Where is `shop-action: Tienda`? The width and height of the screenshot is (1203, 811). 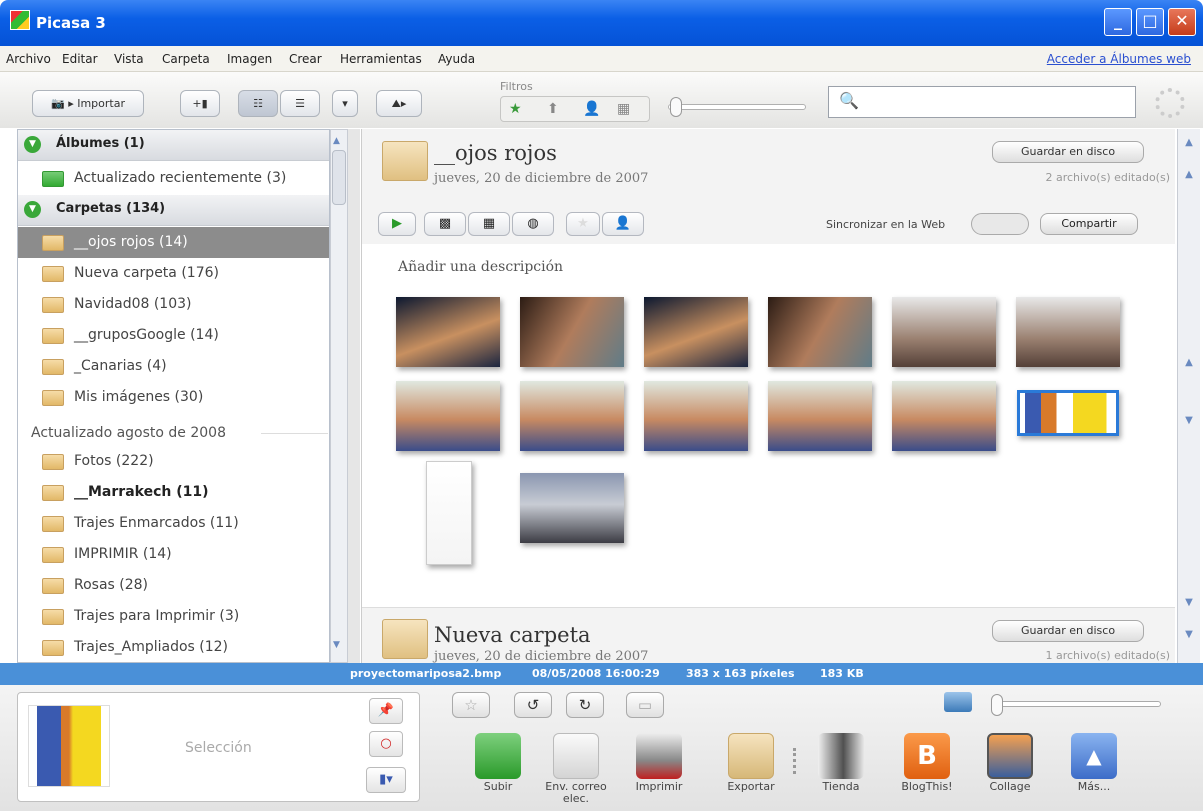
shop-action: Tienda is located at coordinates (841, 763).